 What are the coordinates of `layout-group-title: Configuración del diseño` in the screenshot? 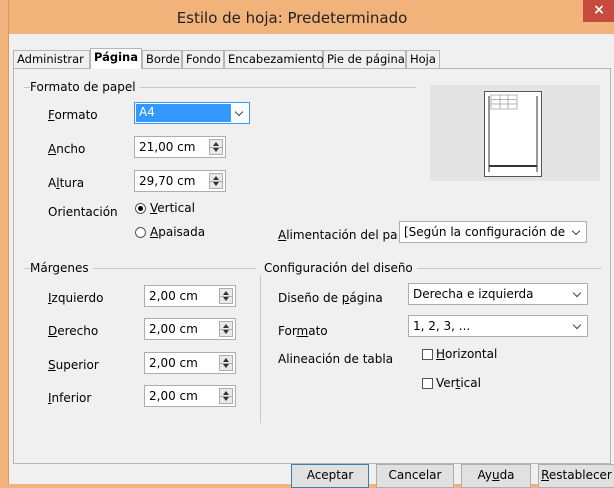 It's located at (340, 268).